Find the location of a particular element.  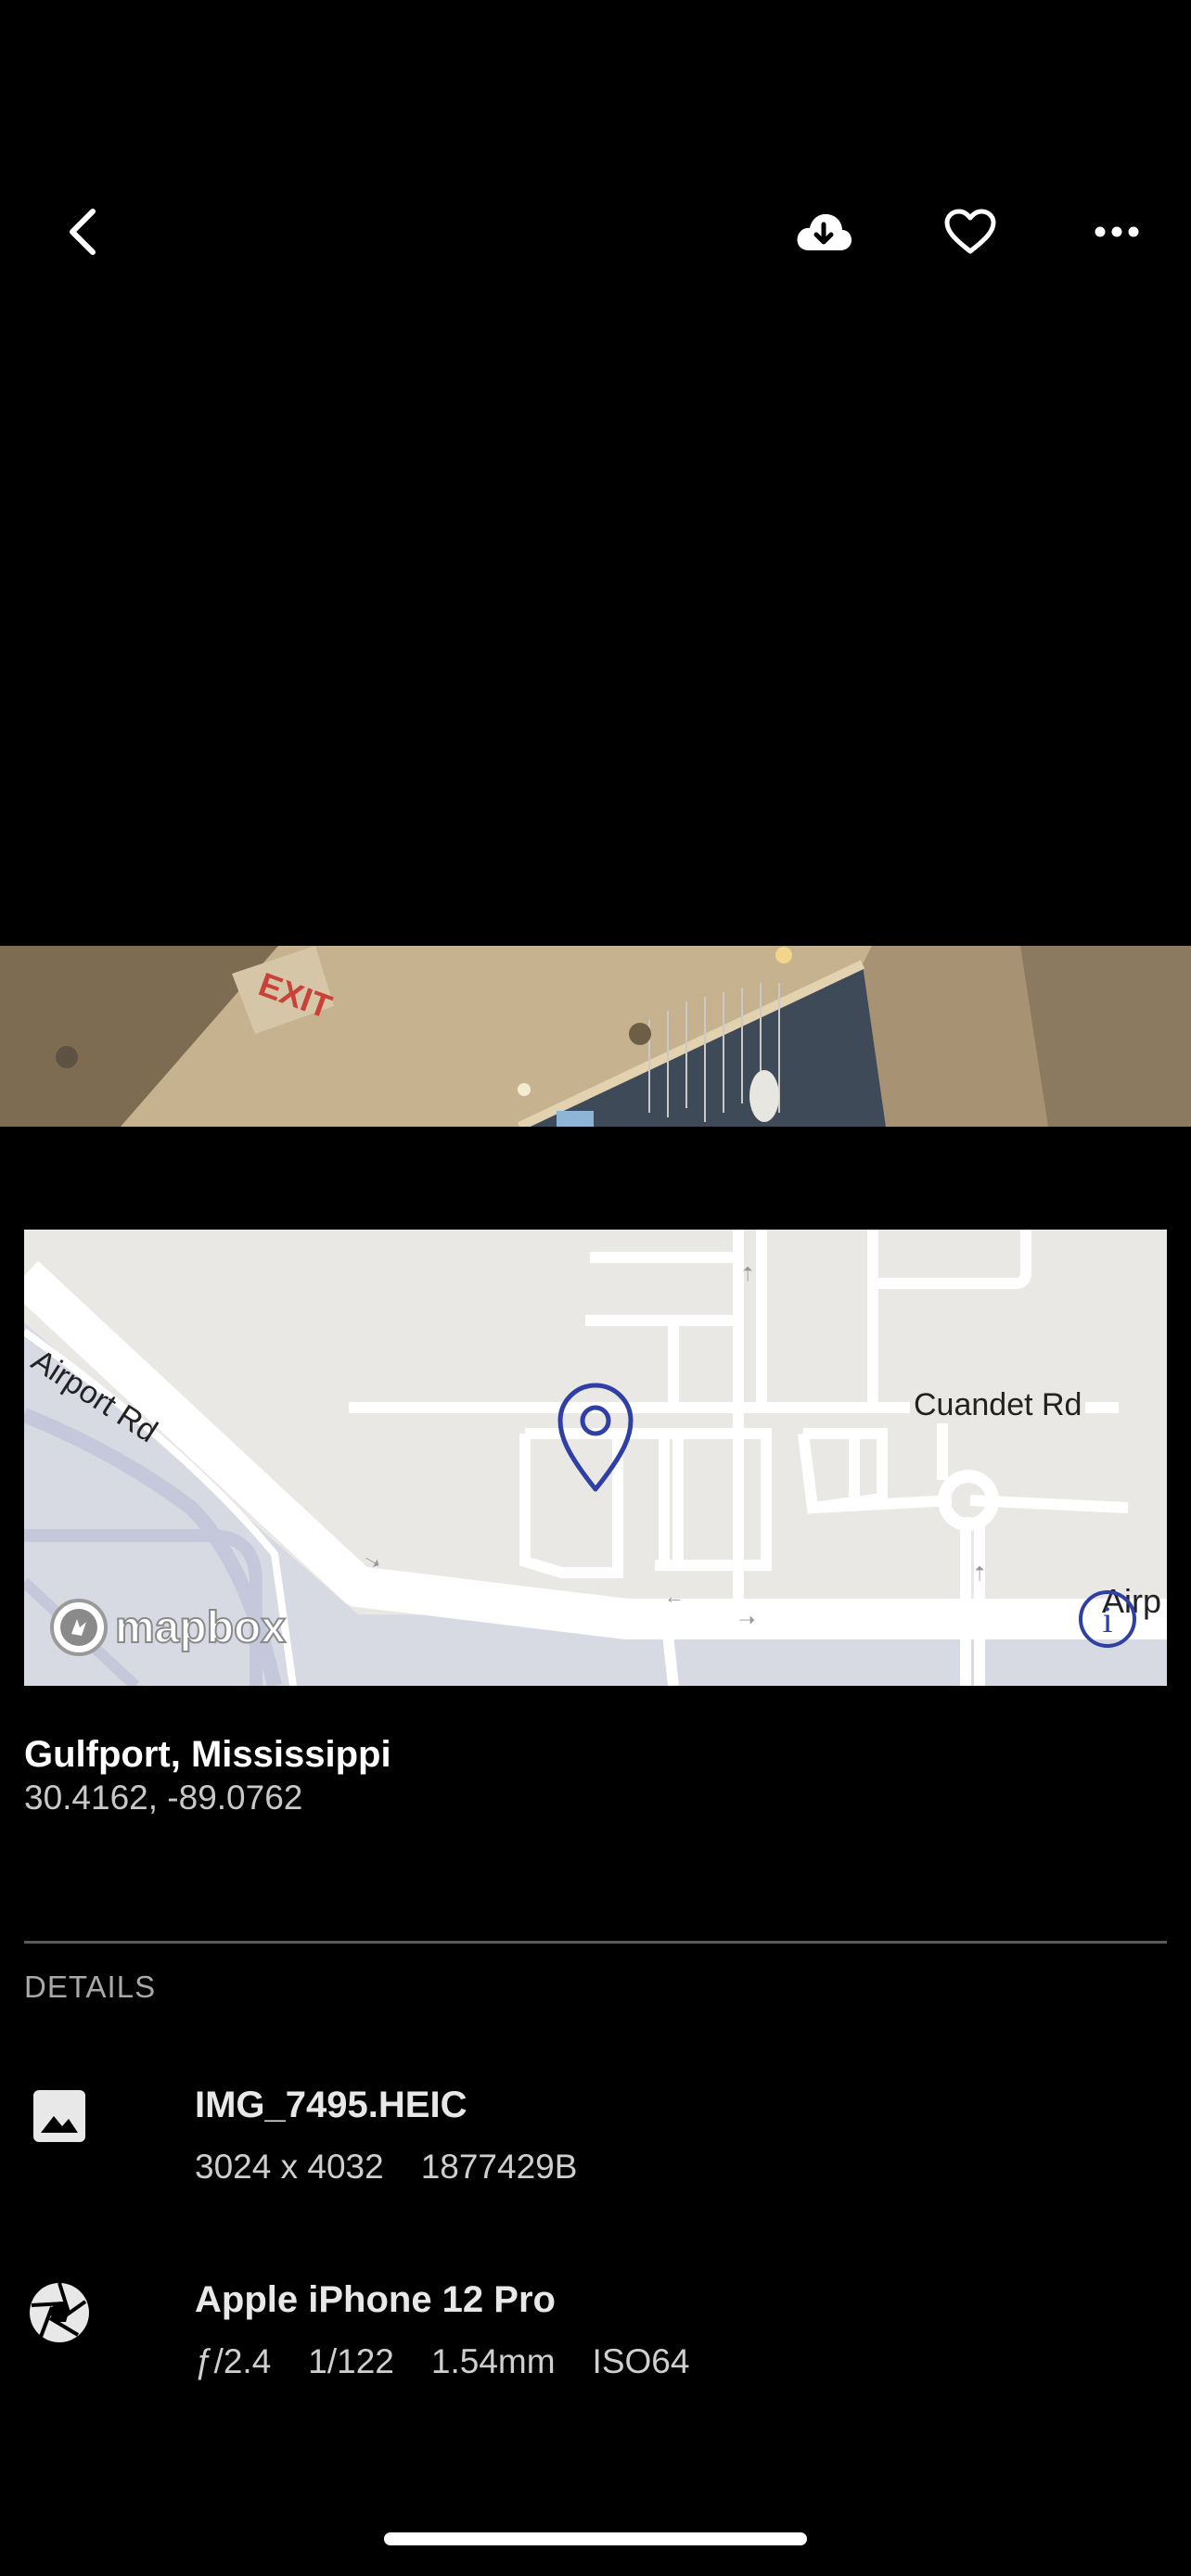

heart-icon is located at coordinates (970, 232).